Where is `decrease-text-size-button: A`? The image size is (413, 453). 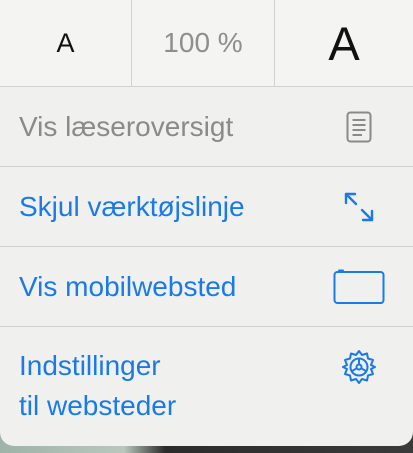
decrease-text-size-button: A is located at coordinates (66, 43).